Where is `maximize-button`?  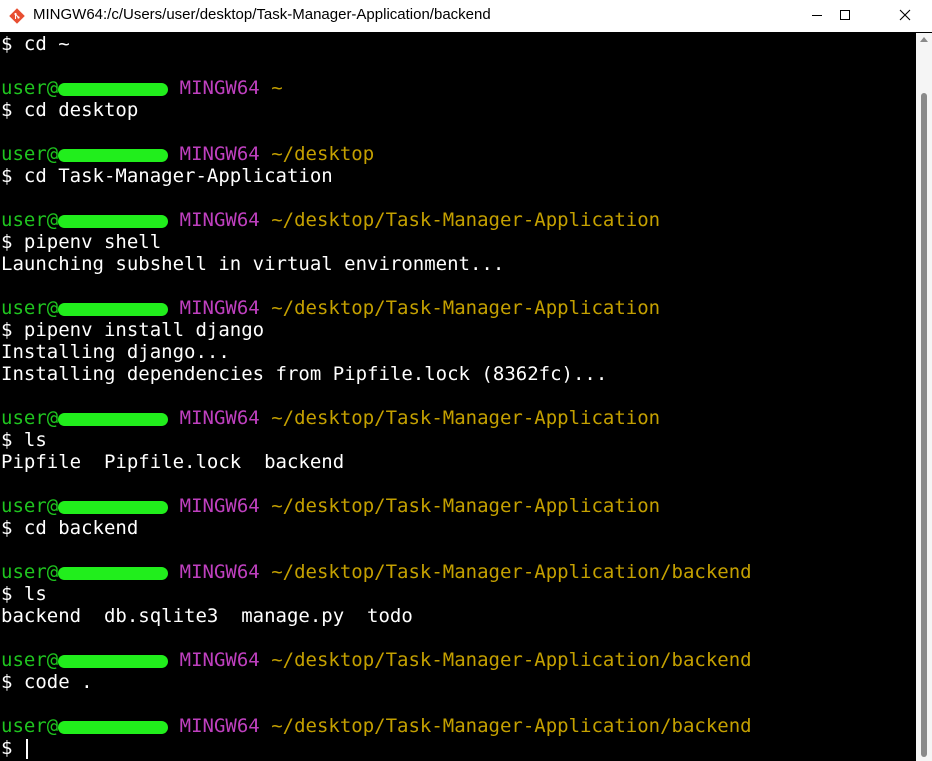
maximize-button is located at coordinates (845, 15).